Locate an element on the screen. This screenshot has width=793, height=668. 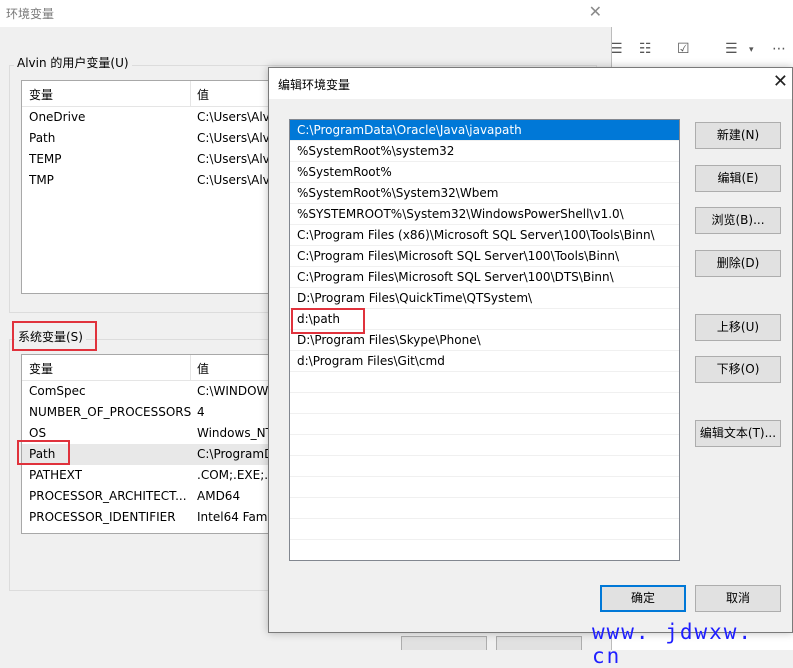
watermark: www. jdwxw. cn is located at coordinates (673, 644).